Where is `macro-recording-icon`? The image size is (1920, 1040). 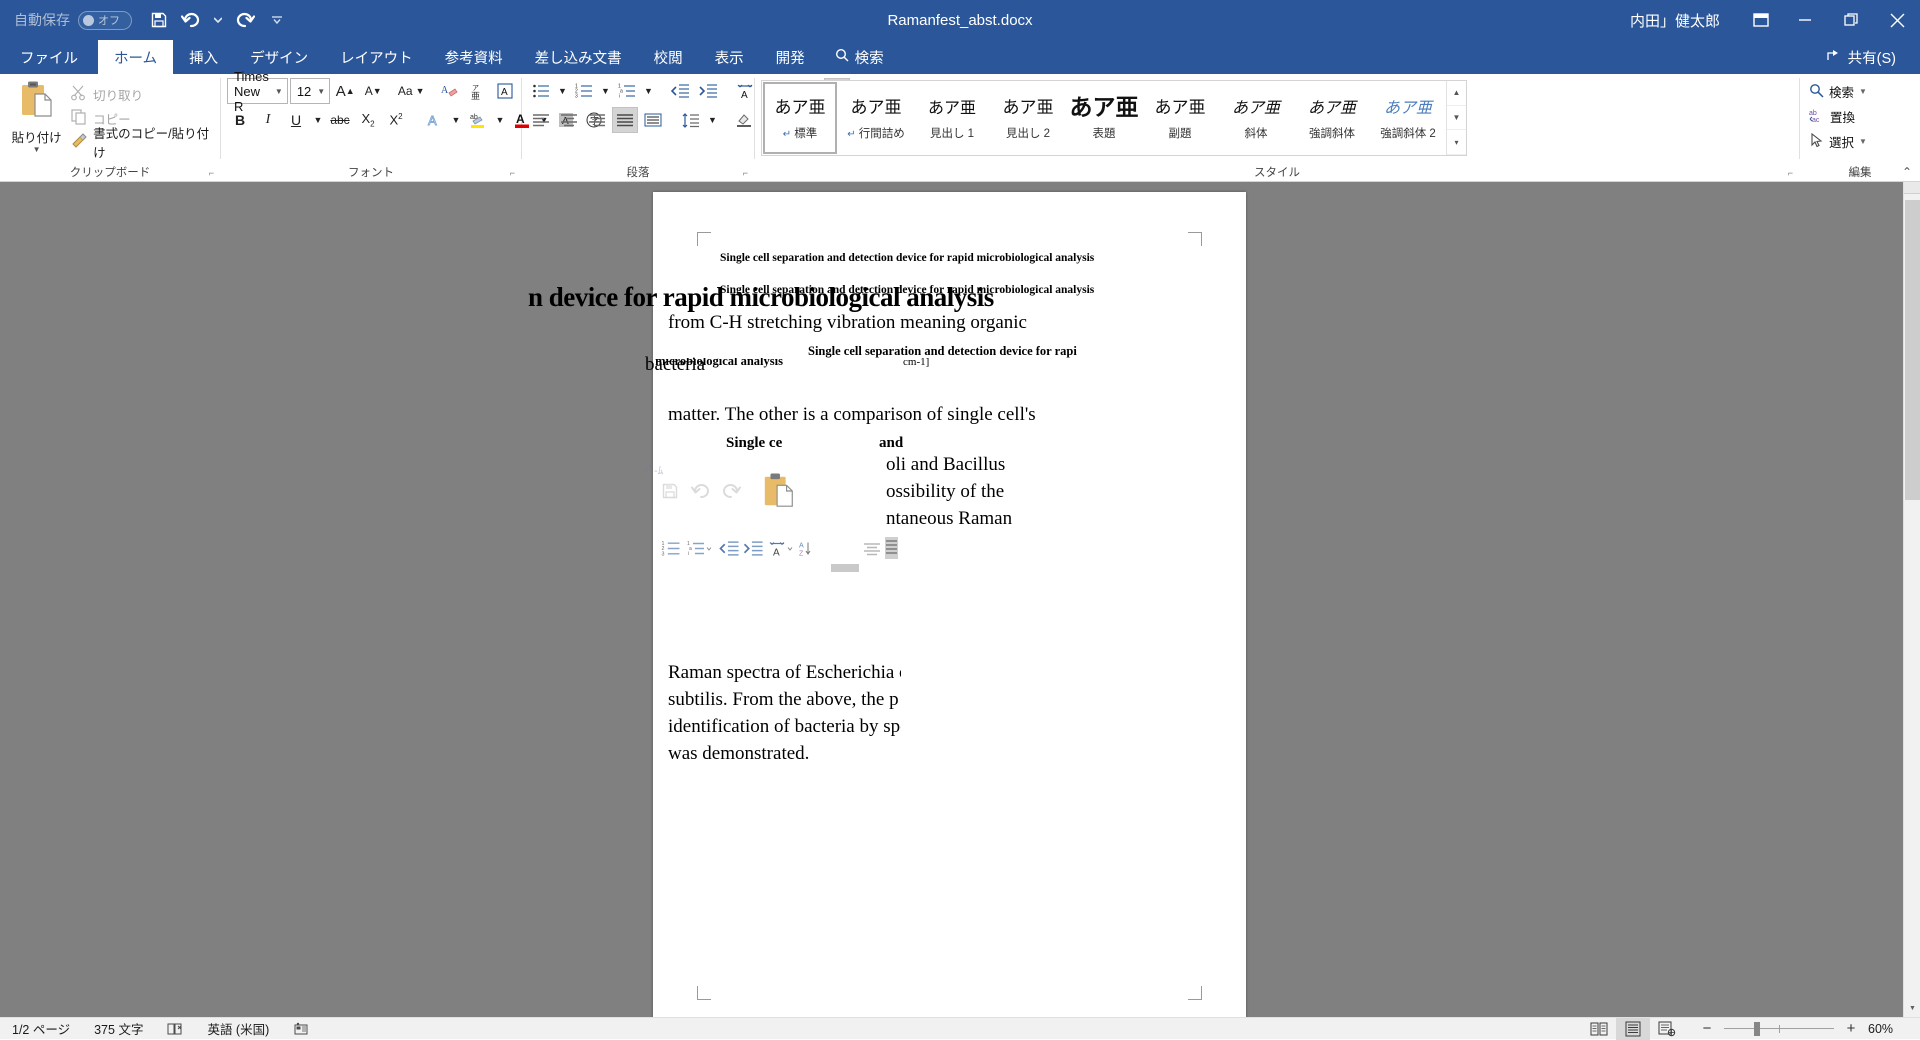
macro-recording-icon is located at coordinates (301, 1029).